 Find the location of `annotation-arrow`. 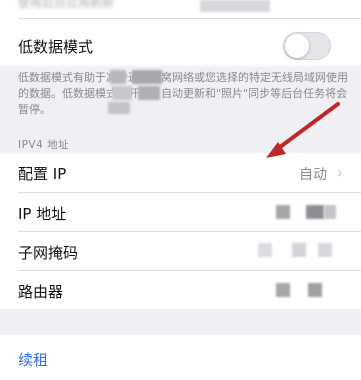

annotation-arrow is located at coordinates (303, 130).